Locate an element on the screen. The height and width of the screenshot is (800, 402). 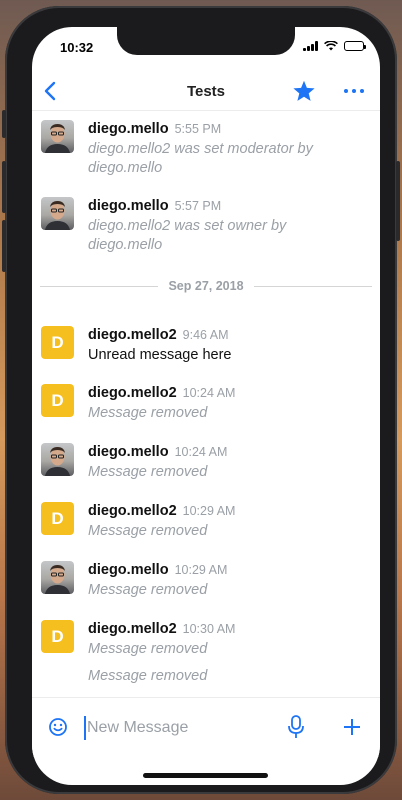
add-attachment-button is located at coordinates (352, 727).